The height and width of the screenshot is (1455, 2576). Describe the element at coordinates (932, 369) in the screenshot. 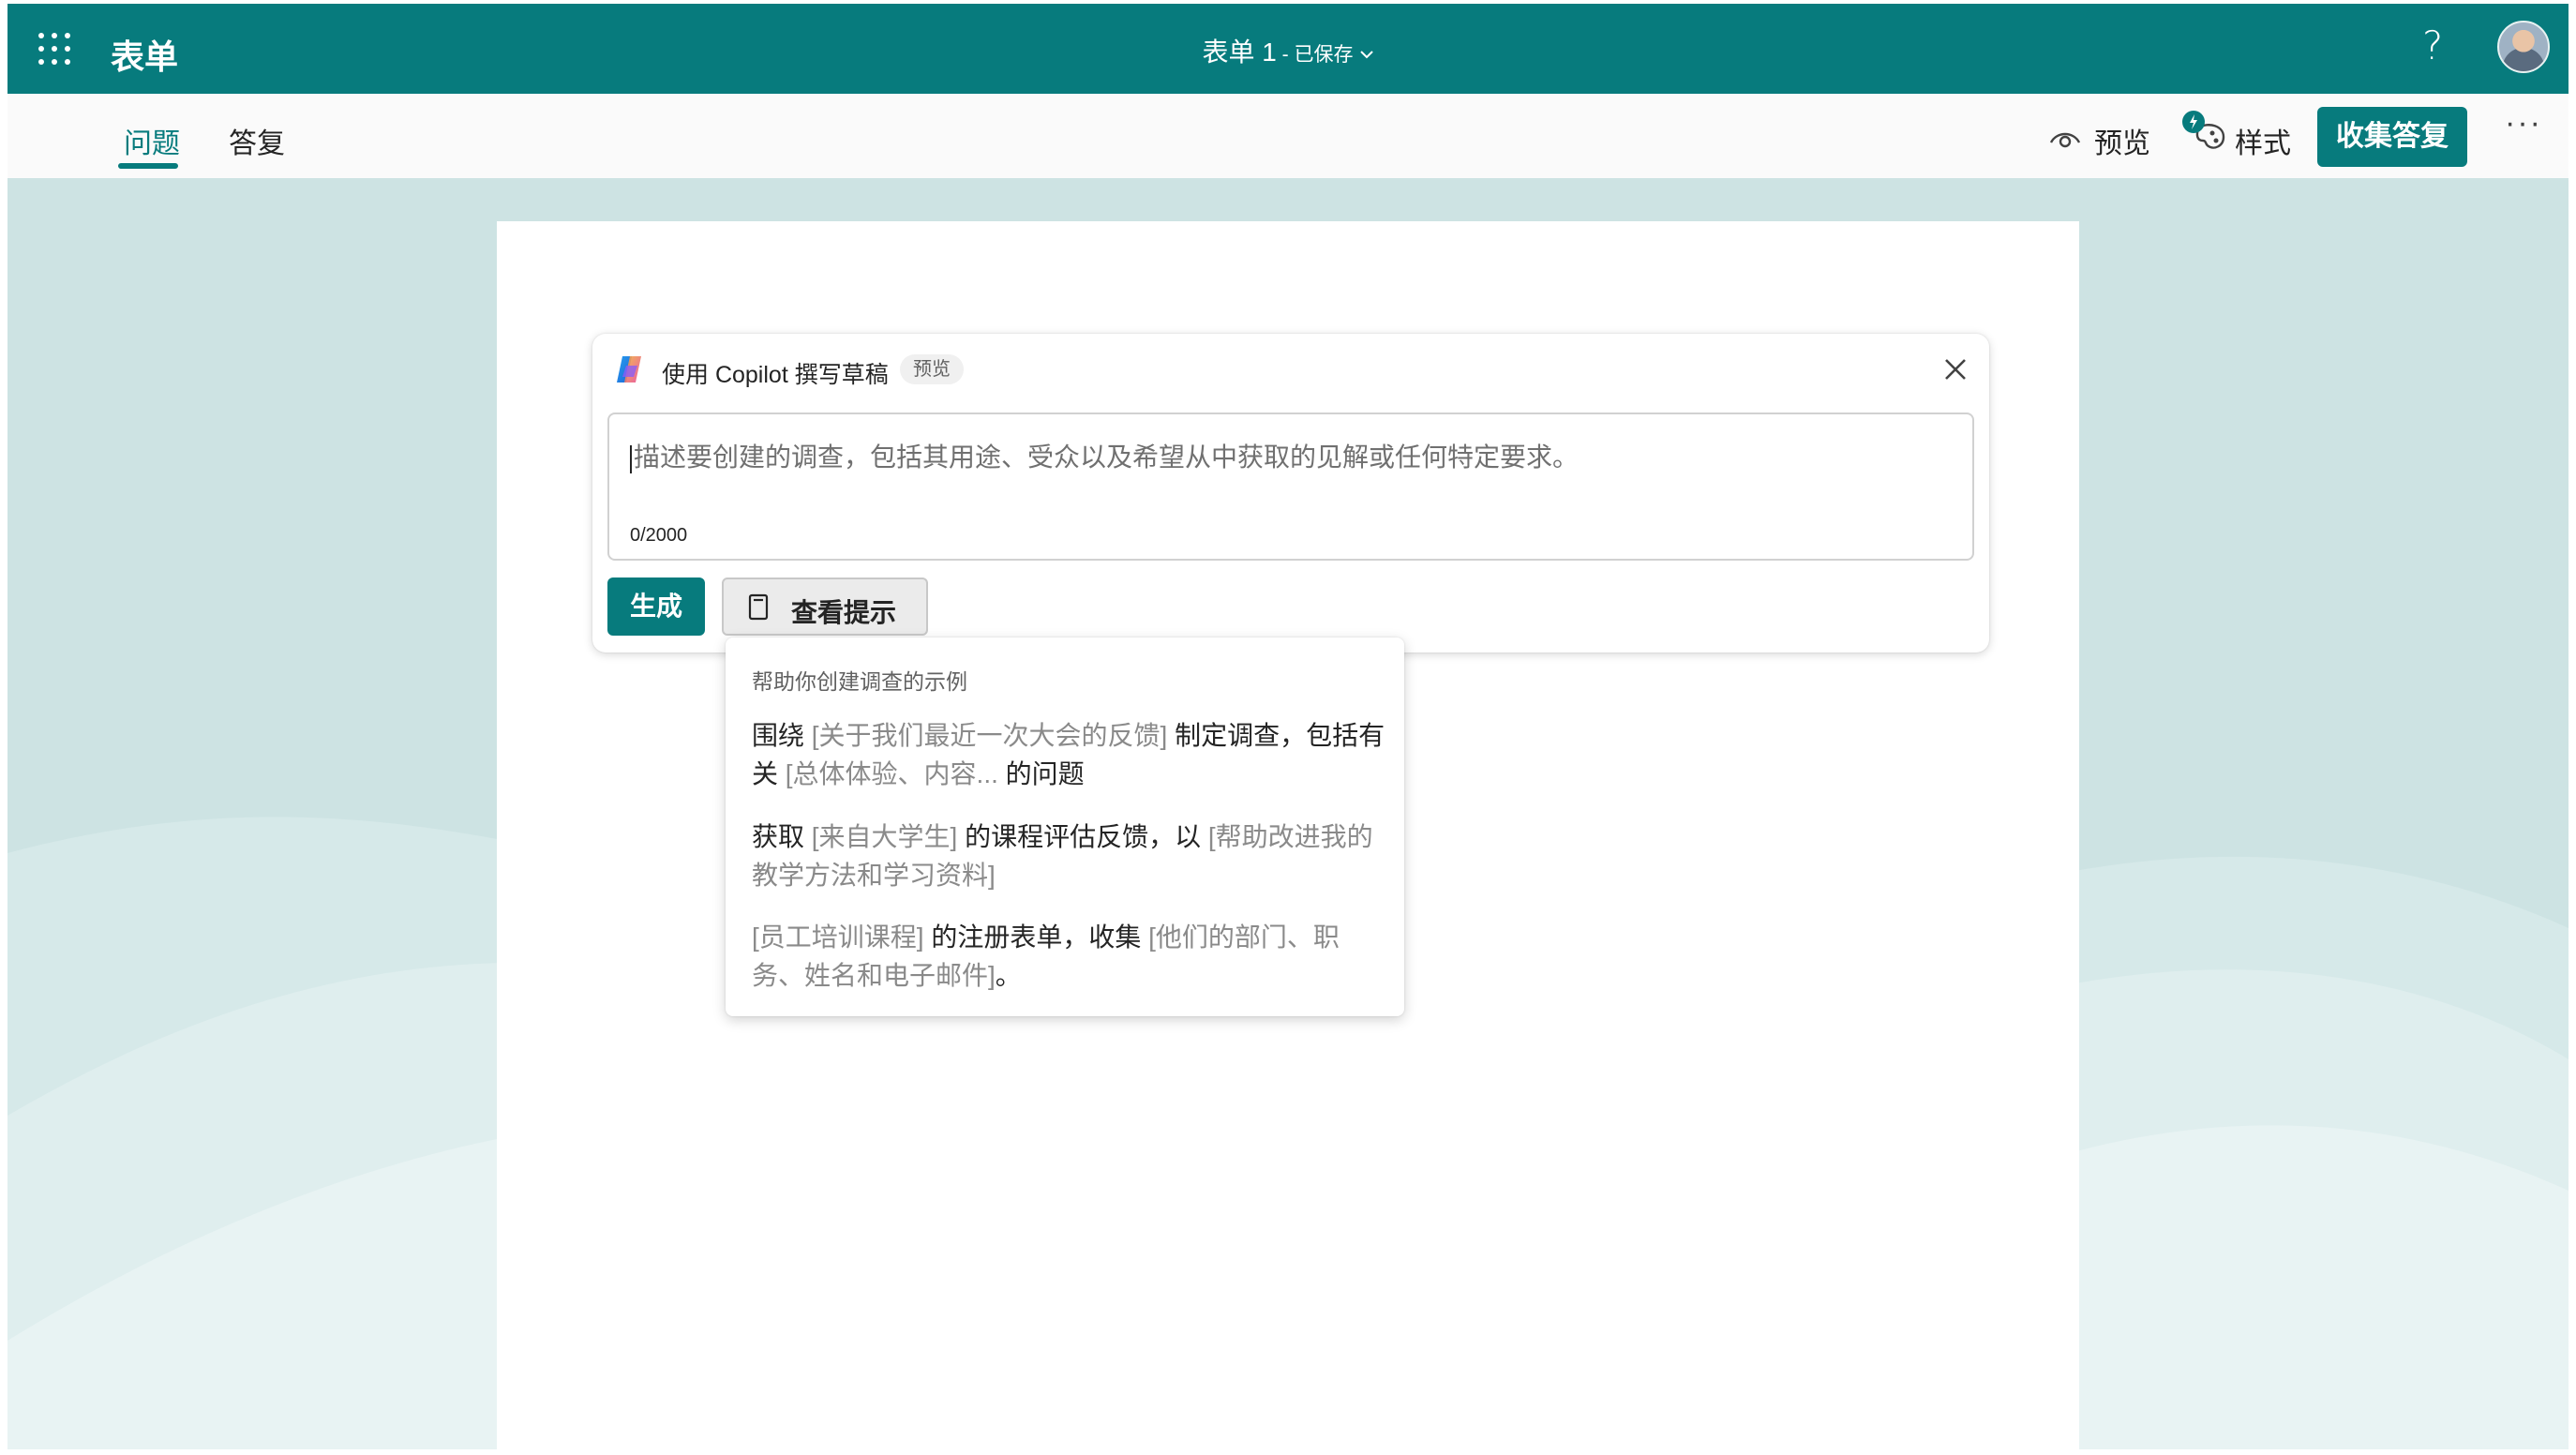

I see `preview-badge: 预览` at that location.